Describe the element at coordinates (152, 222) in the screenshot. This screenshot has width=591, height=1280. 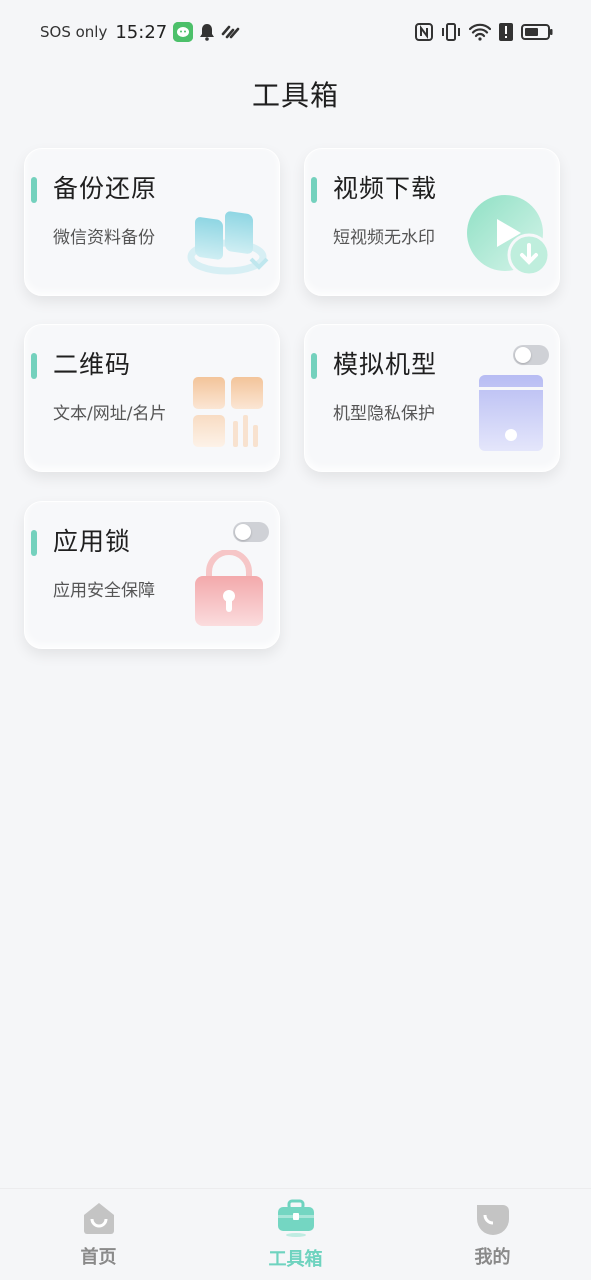
I see `tool-card-backup: 备份还原 微信资料备份` at that location.